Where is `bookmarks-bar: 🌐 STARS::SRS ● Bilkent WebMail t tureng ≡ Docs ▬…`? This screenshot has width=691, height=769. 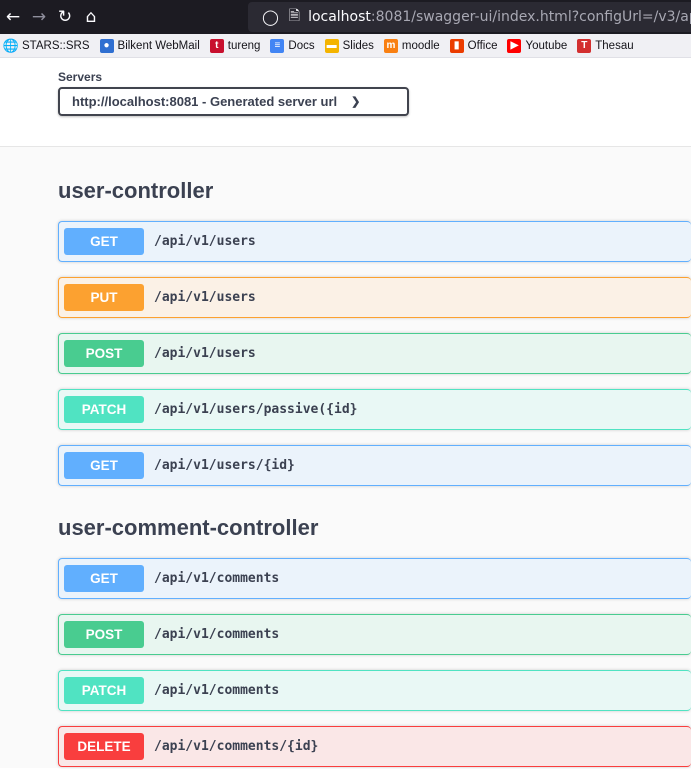
bookmarks-bar: 🌐 STARS::SRS ● Bilkent WebMail t tureng ≡ Docs ▬… is located at coordinates (345, 46).